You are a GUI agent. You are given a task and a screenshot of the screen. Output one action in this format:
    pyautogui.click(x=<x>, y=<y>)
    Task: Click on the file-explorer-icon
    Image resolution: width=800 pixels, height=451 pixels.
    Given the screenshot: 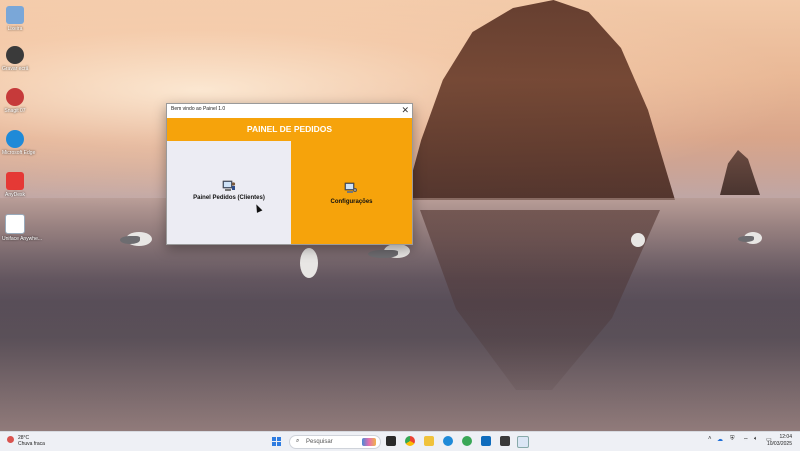 What is the action you would take?
    pyautogui.click(x=429, y=441)
    